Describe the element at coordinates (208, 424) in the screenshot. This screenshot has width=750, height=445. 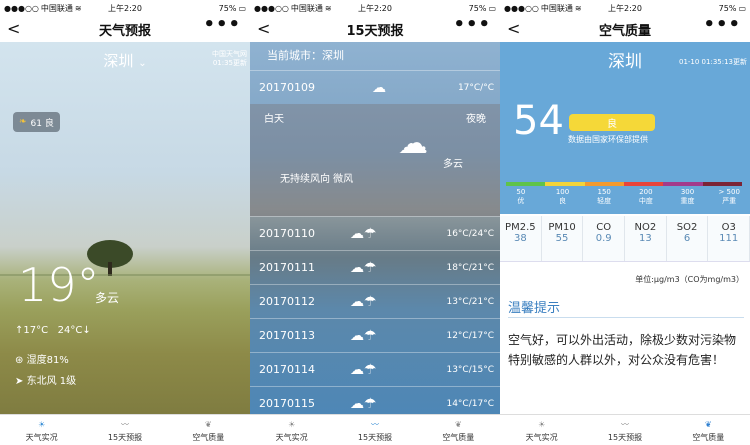
I see `leaf-icon: ❦` at that location.